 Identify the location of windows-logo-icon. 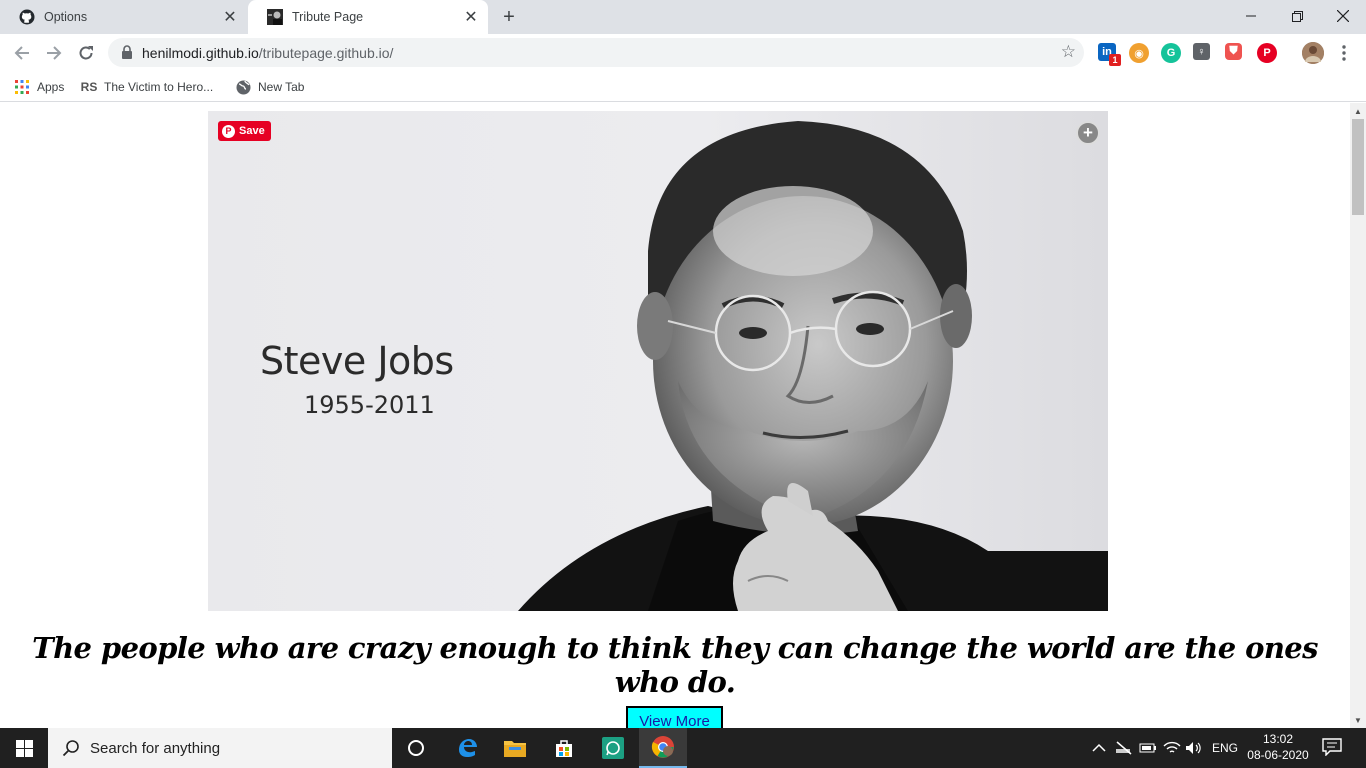
(24, 748).